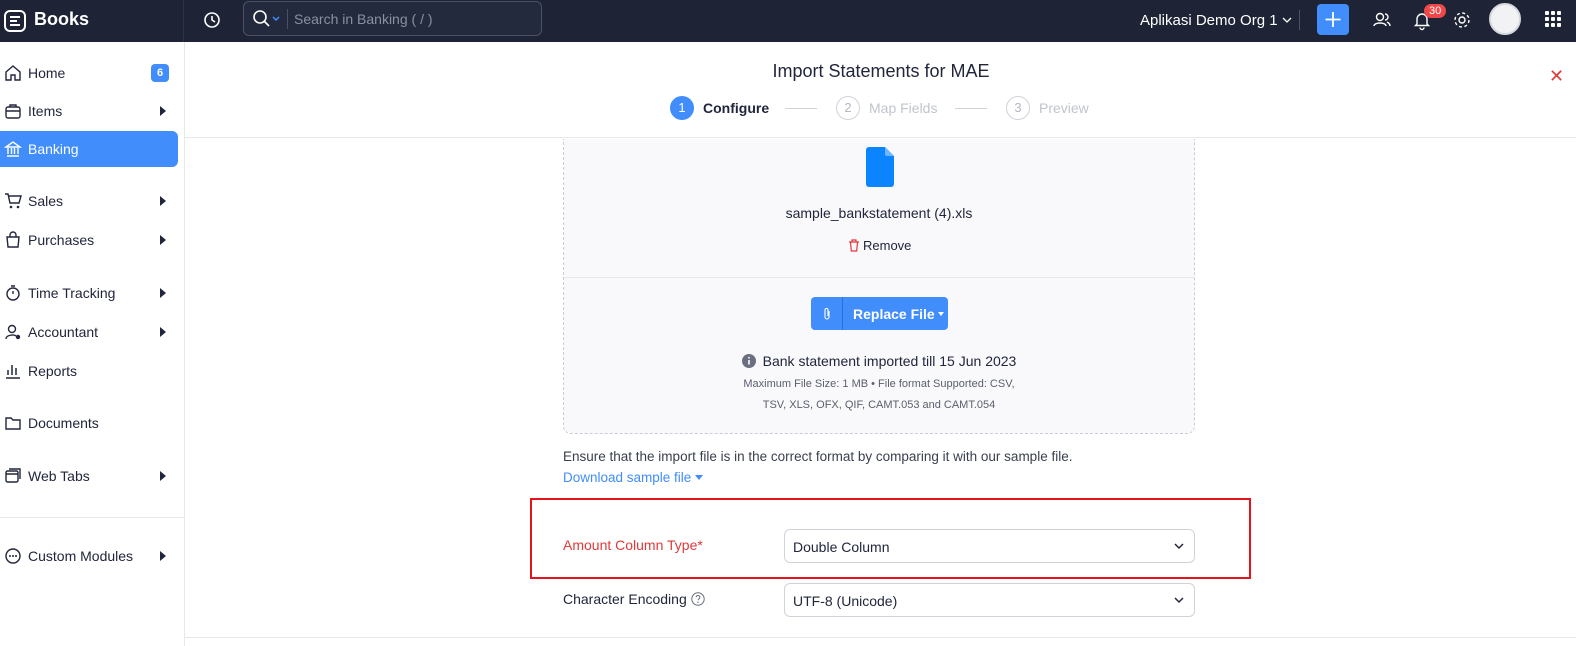 The width and height of the screenshot is (1576, 646). I want to click on search-input, so click(414, 19).